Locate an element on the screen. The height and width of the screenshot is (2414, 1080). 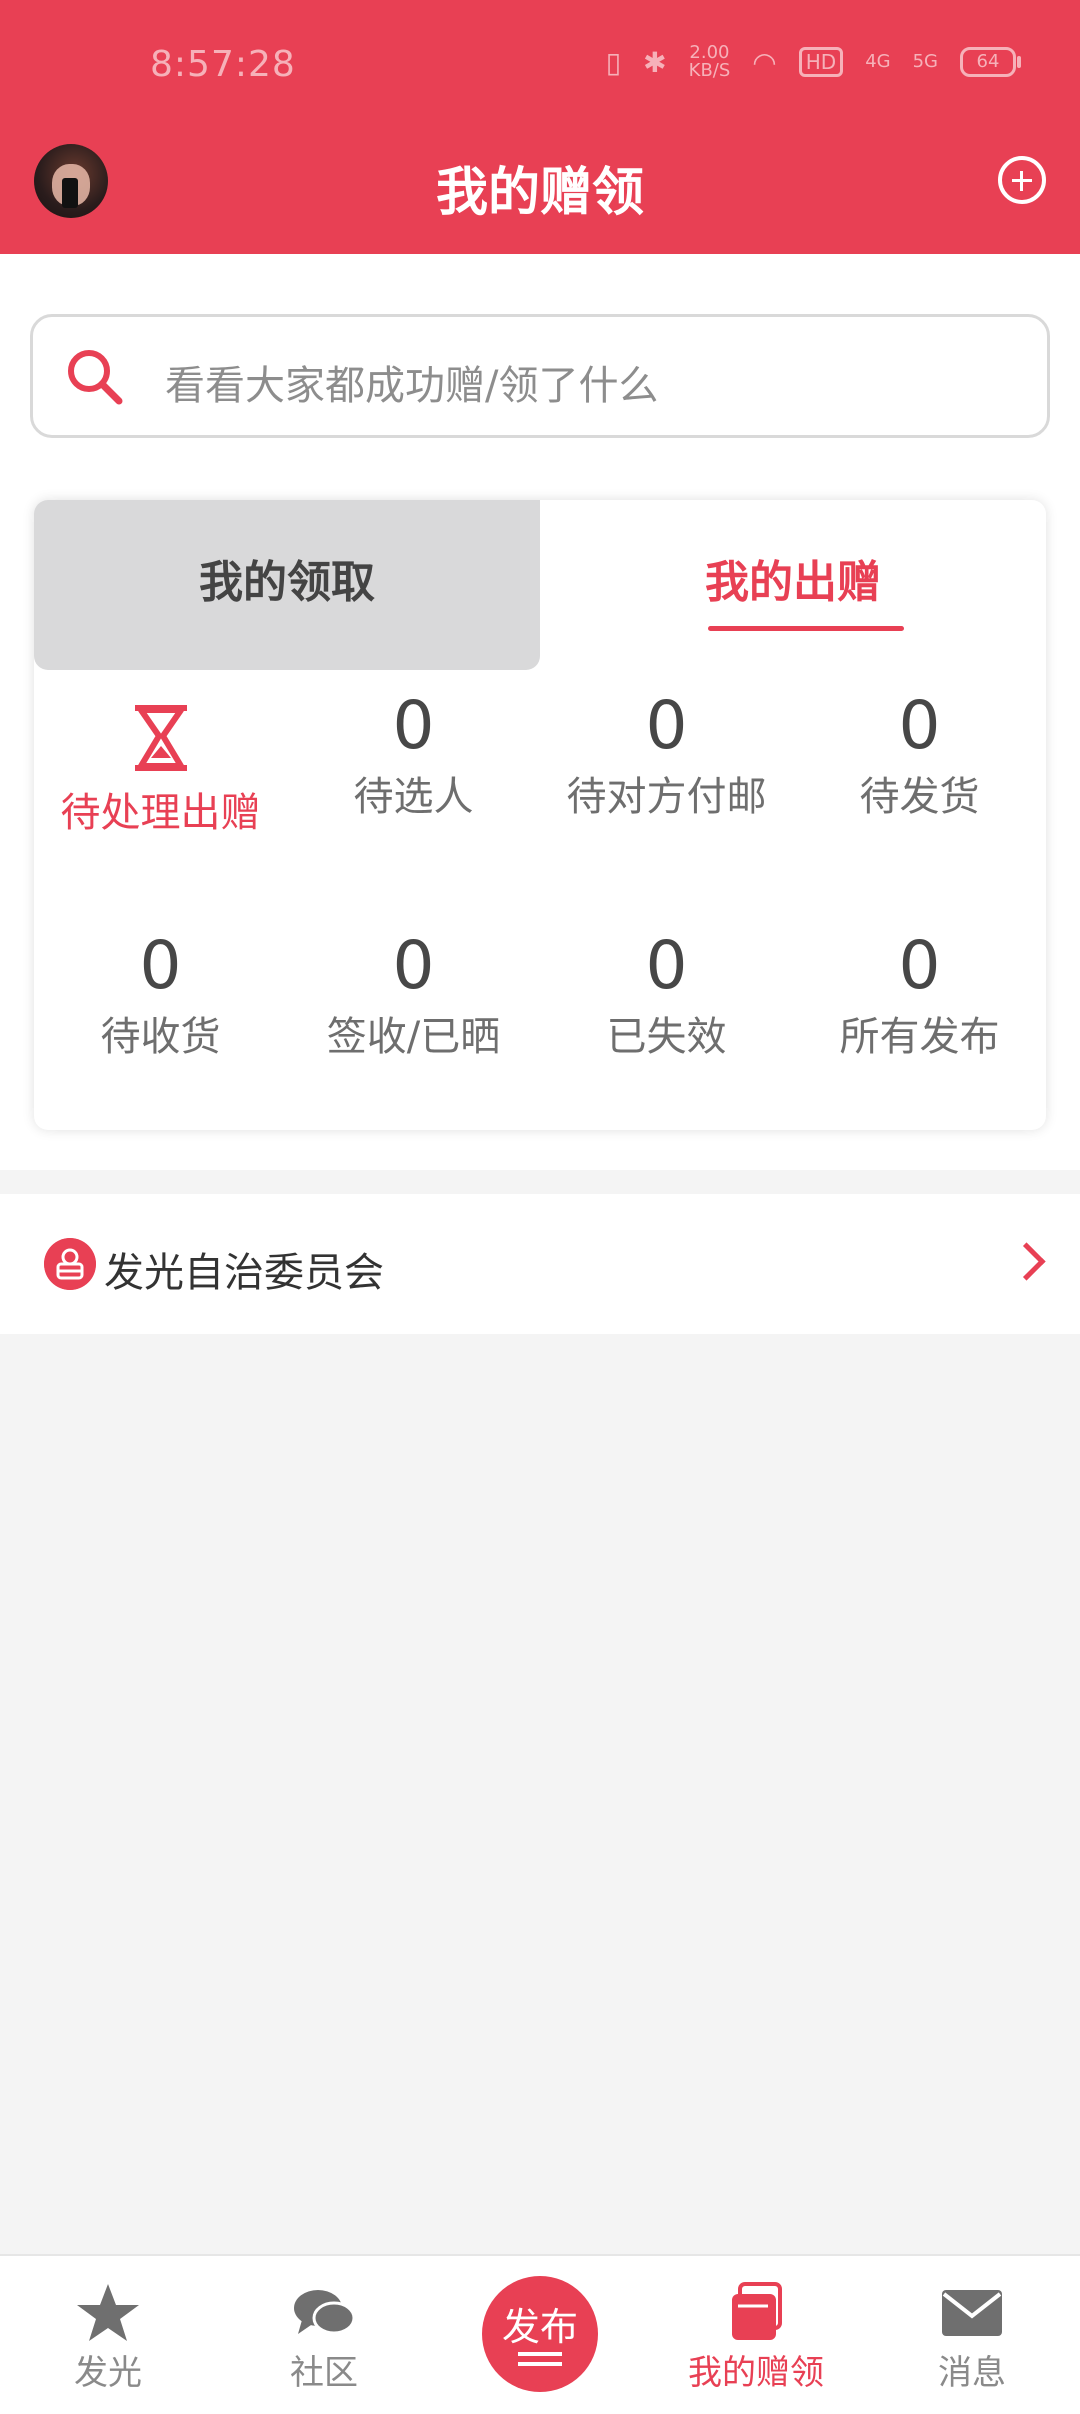
stat-awaiting-receipt: 0 待收货 is located at coordinates (160, 995).